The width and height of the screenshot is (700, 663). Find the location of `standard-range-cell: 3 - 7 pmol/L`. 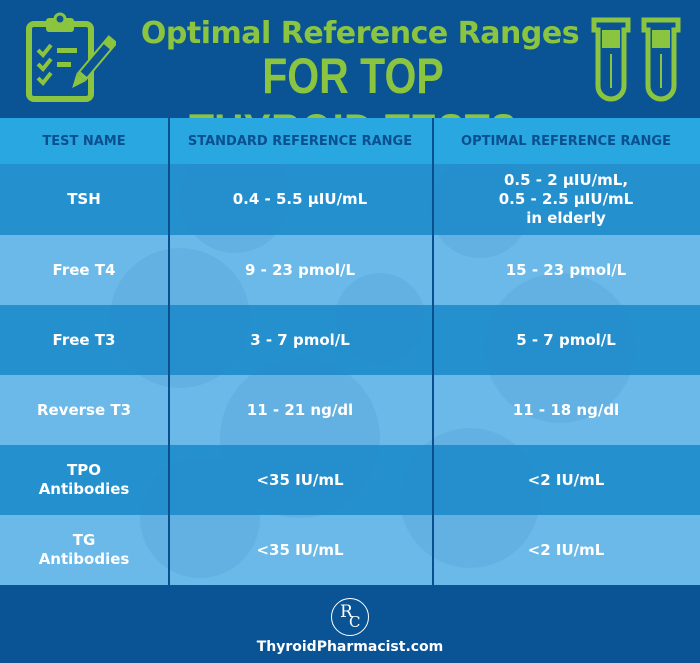

standard-range-cell: 3 - 7 pmol/L is located at coordinates (300, 339).